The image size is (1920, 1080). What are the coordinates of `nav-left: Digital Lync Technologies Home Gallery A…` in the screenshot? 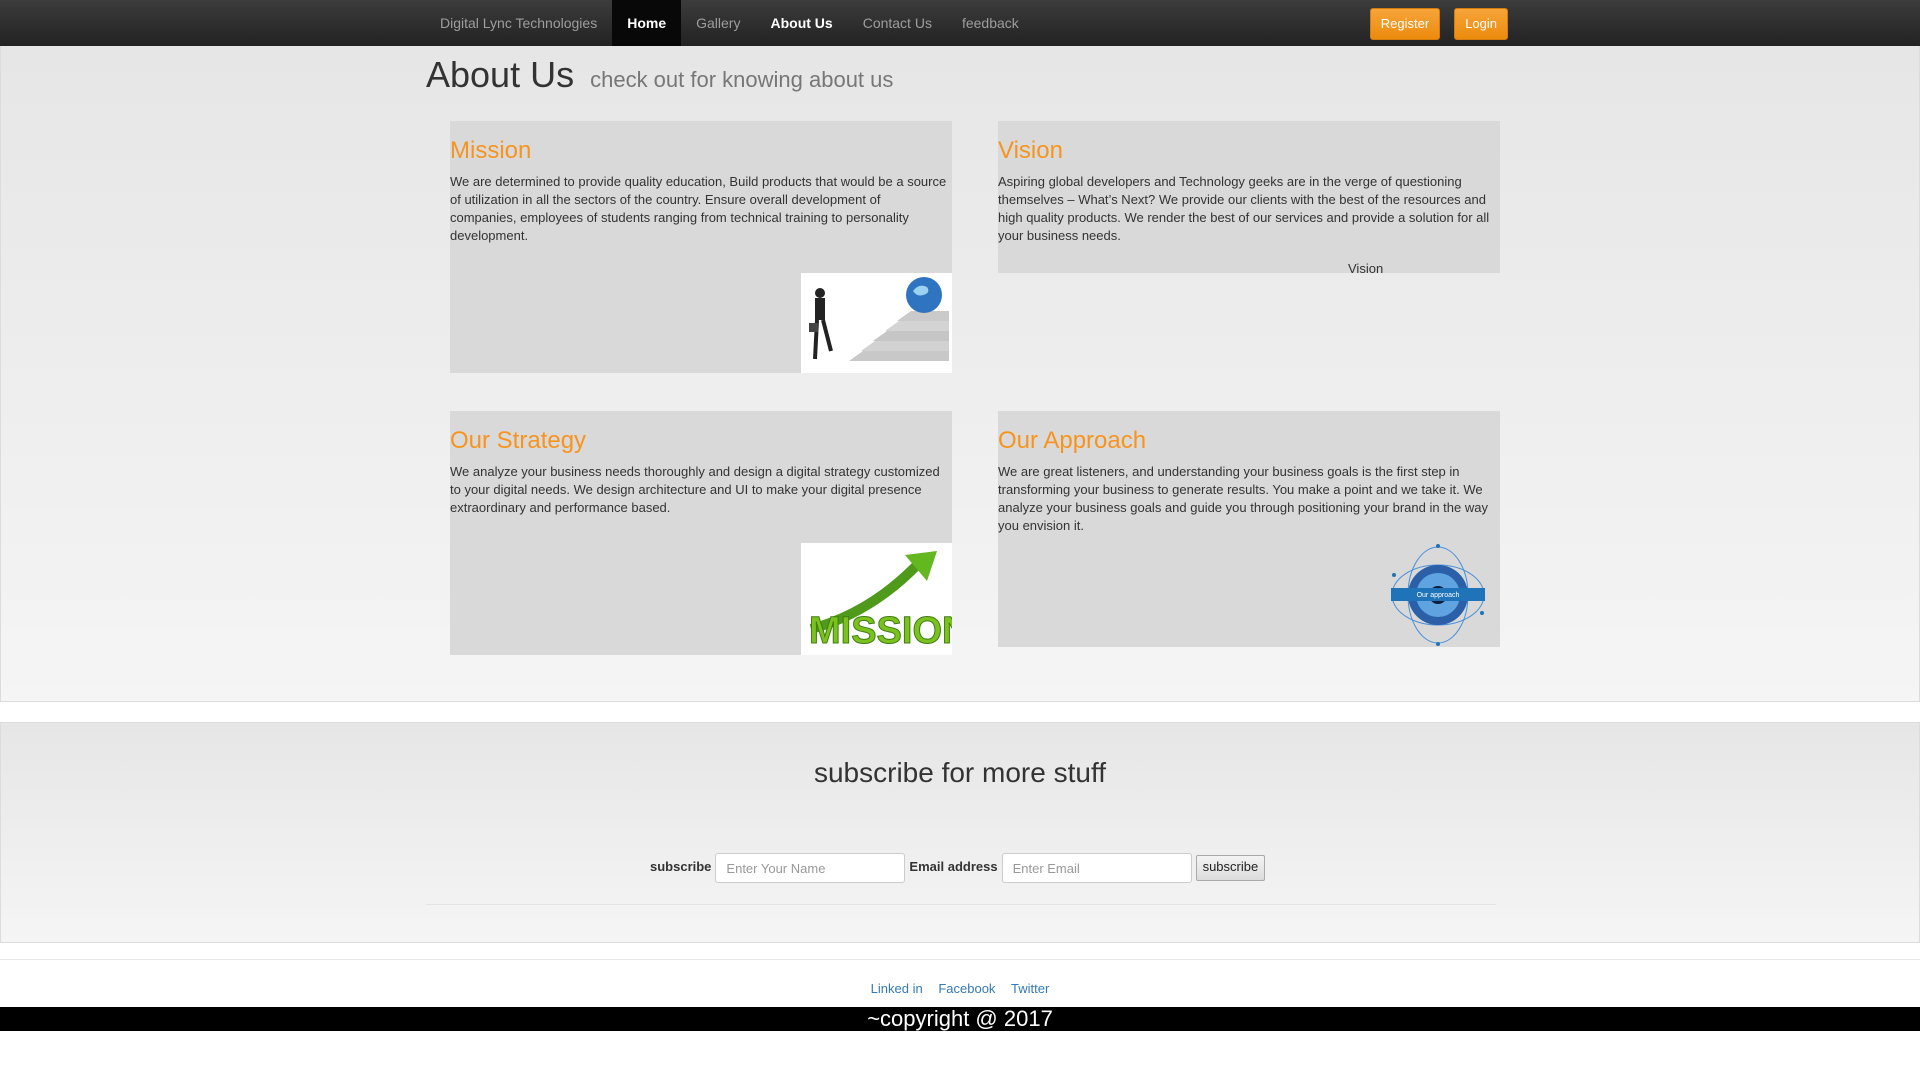 It's located at (729, 23).